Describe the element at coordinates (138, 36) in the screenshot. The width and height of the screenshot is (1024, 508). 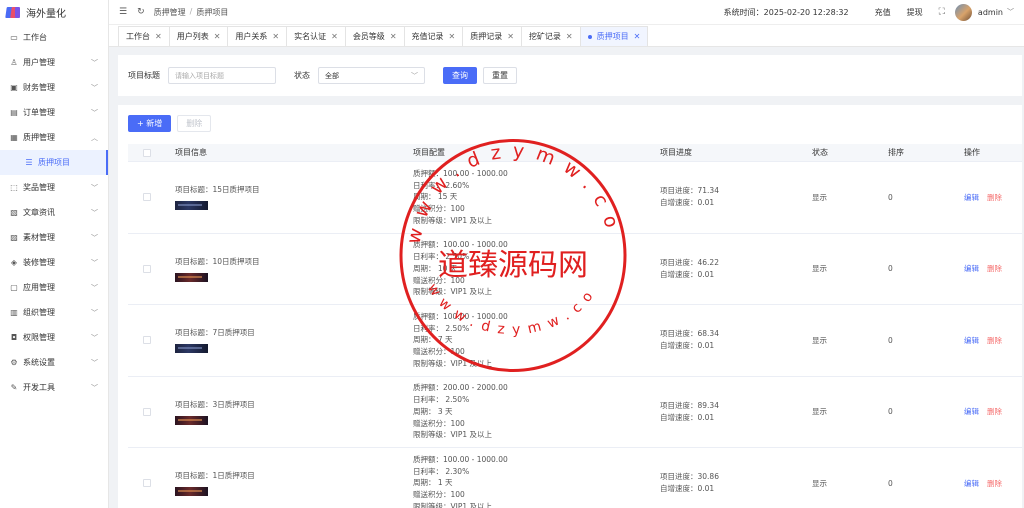
I see `tab-label: 工作台` at that location.